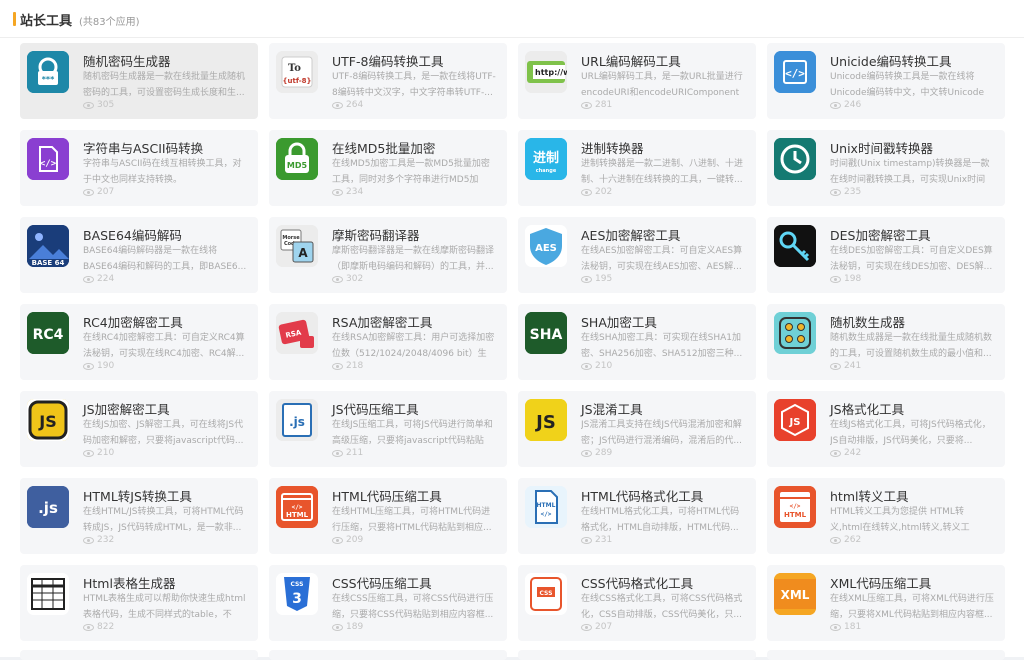 Image resolution: width=1024 pixels, height=660 pixels. What do you see at coordinates (355, 105) in the screenshot?
I see `view-count-value: 264` at bounding box center [355, 105].